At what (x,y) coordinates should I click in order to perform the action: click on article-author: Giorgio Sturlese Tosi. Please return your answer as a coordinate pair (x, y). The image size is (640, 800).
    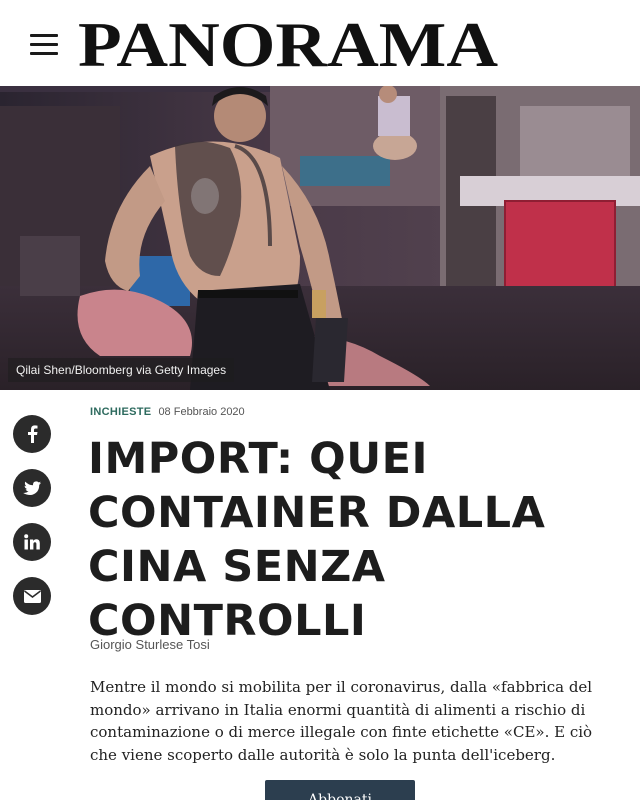
    Looking at the image, I should click on (150, 644).